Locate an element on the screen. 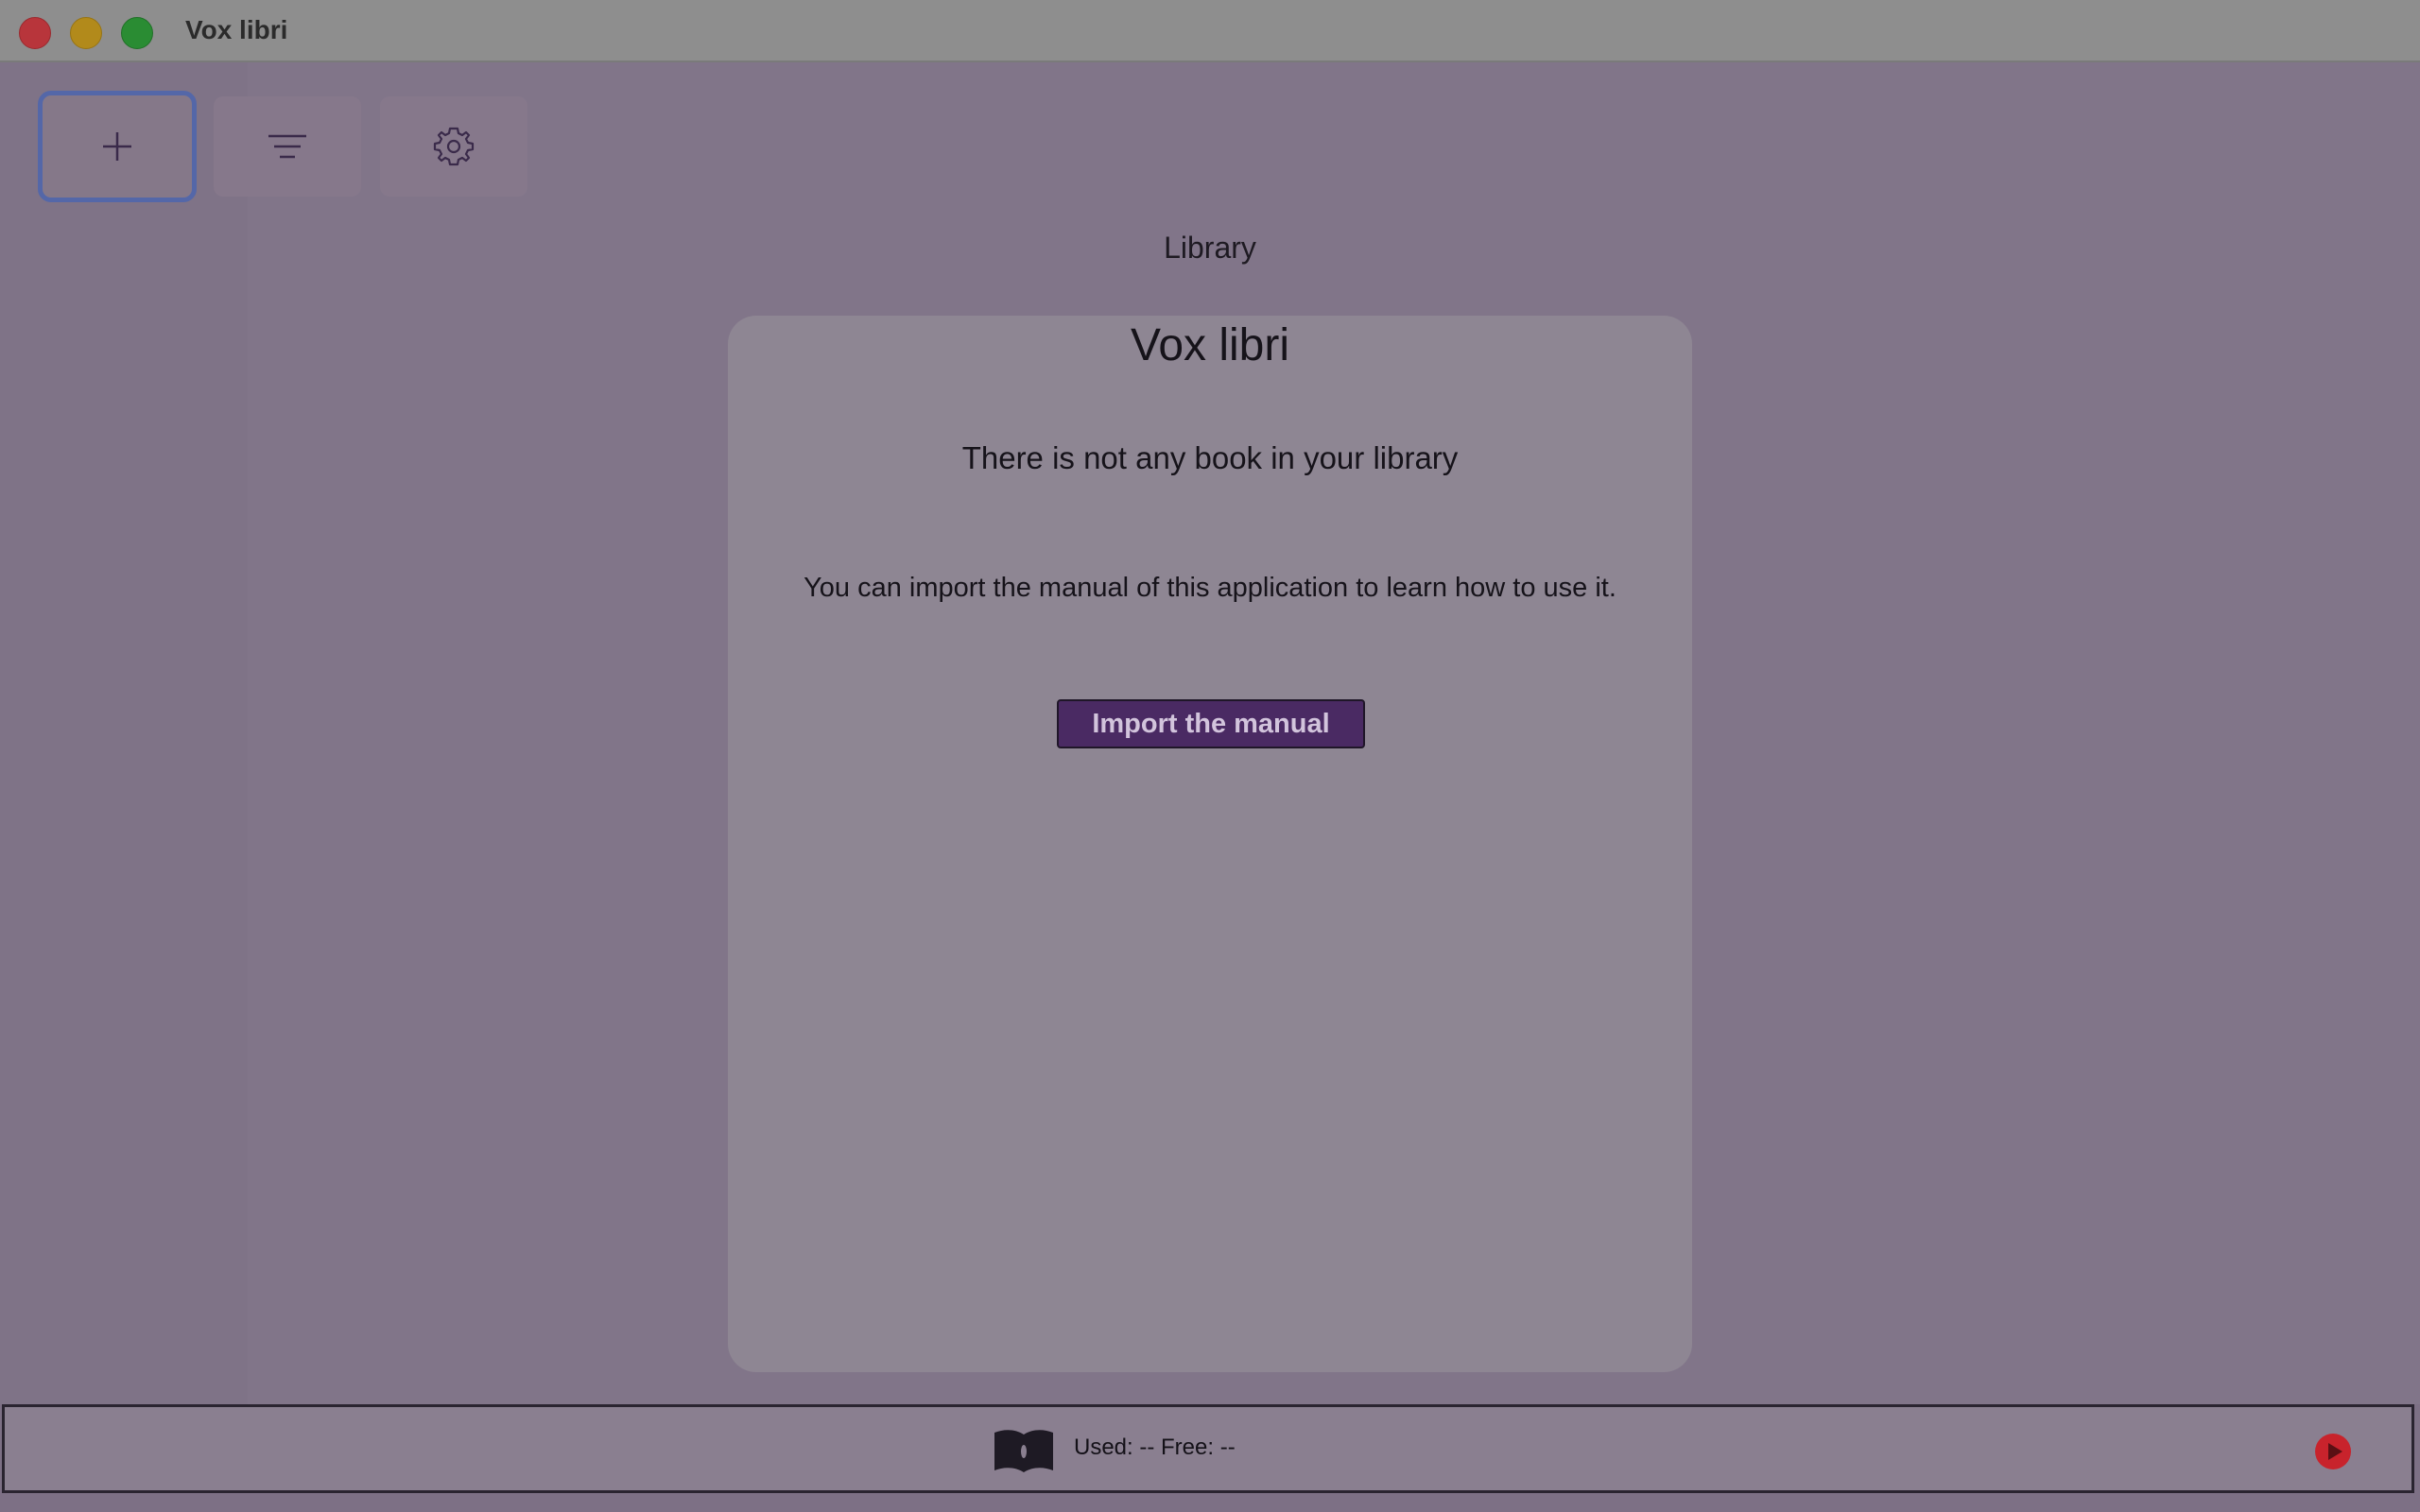 The height and width of the screenshot is (1512, 2420). sort-button is located at coordinates (287, 146).